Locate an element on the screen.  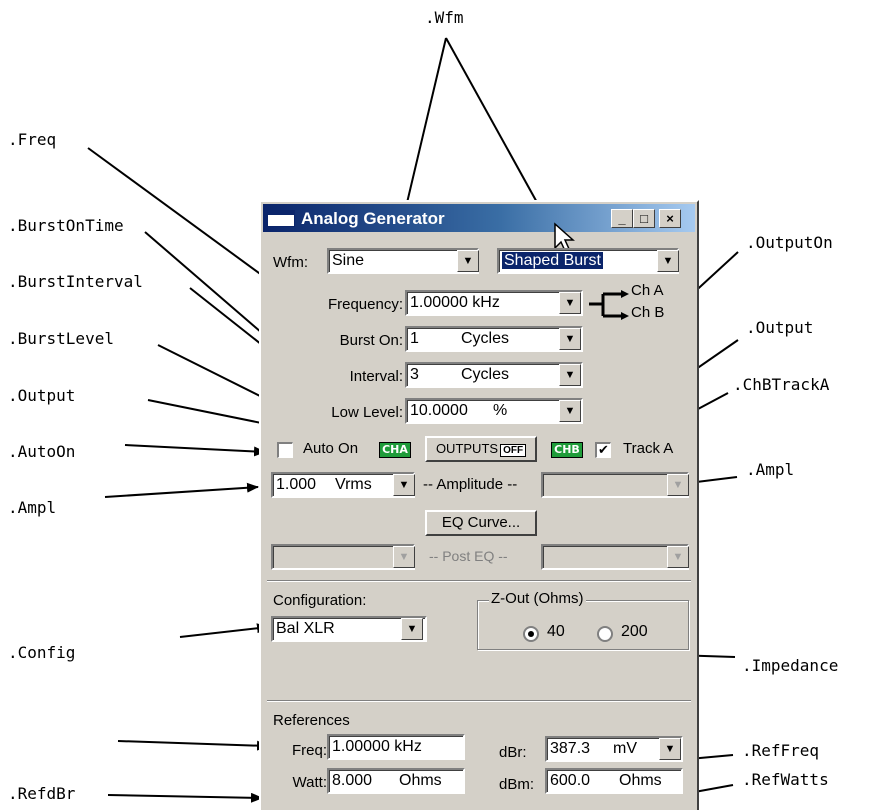
frequency-input: 1.00000 kHz is located at coordinates (494, 303).